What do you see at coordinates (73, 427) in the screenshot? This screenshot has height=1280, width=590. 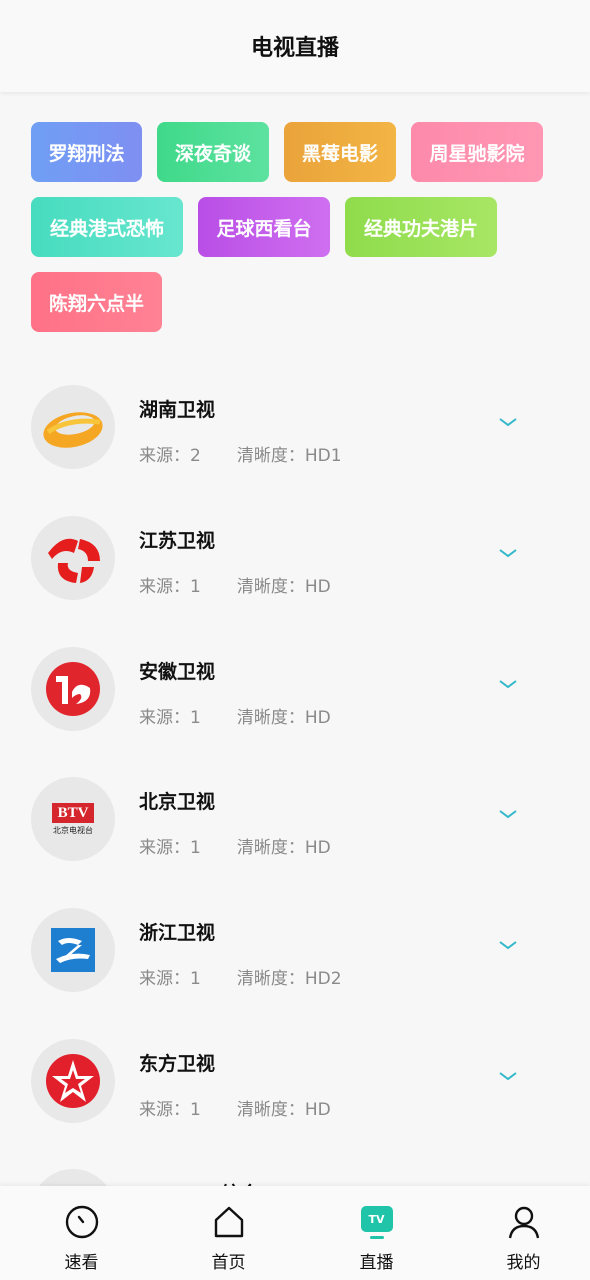 I see `hunan-tv-logo-icon` at bounding box center [73, 427].